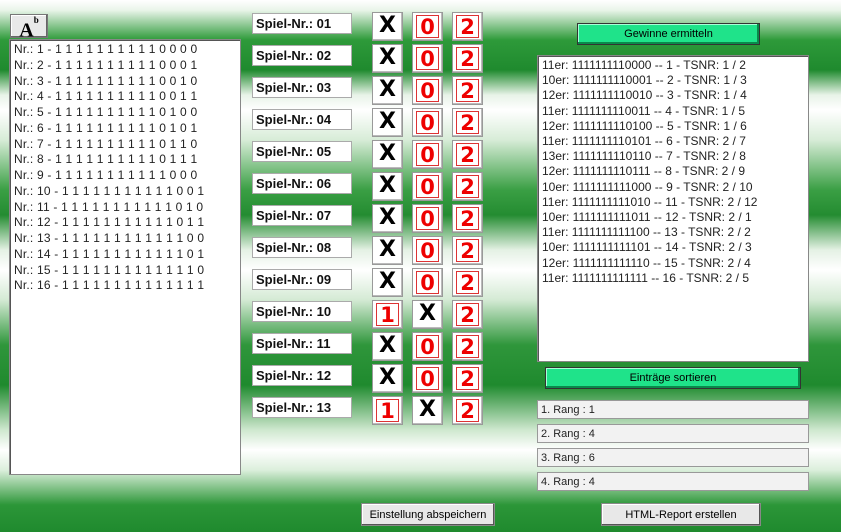 The image size is (841, 532). I want to click on number-list-item: Nr.: 9 - 1 1 1 1 1 1 1 1 1 1 1 0 0 0, so click(125, 176).